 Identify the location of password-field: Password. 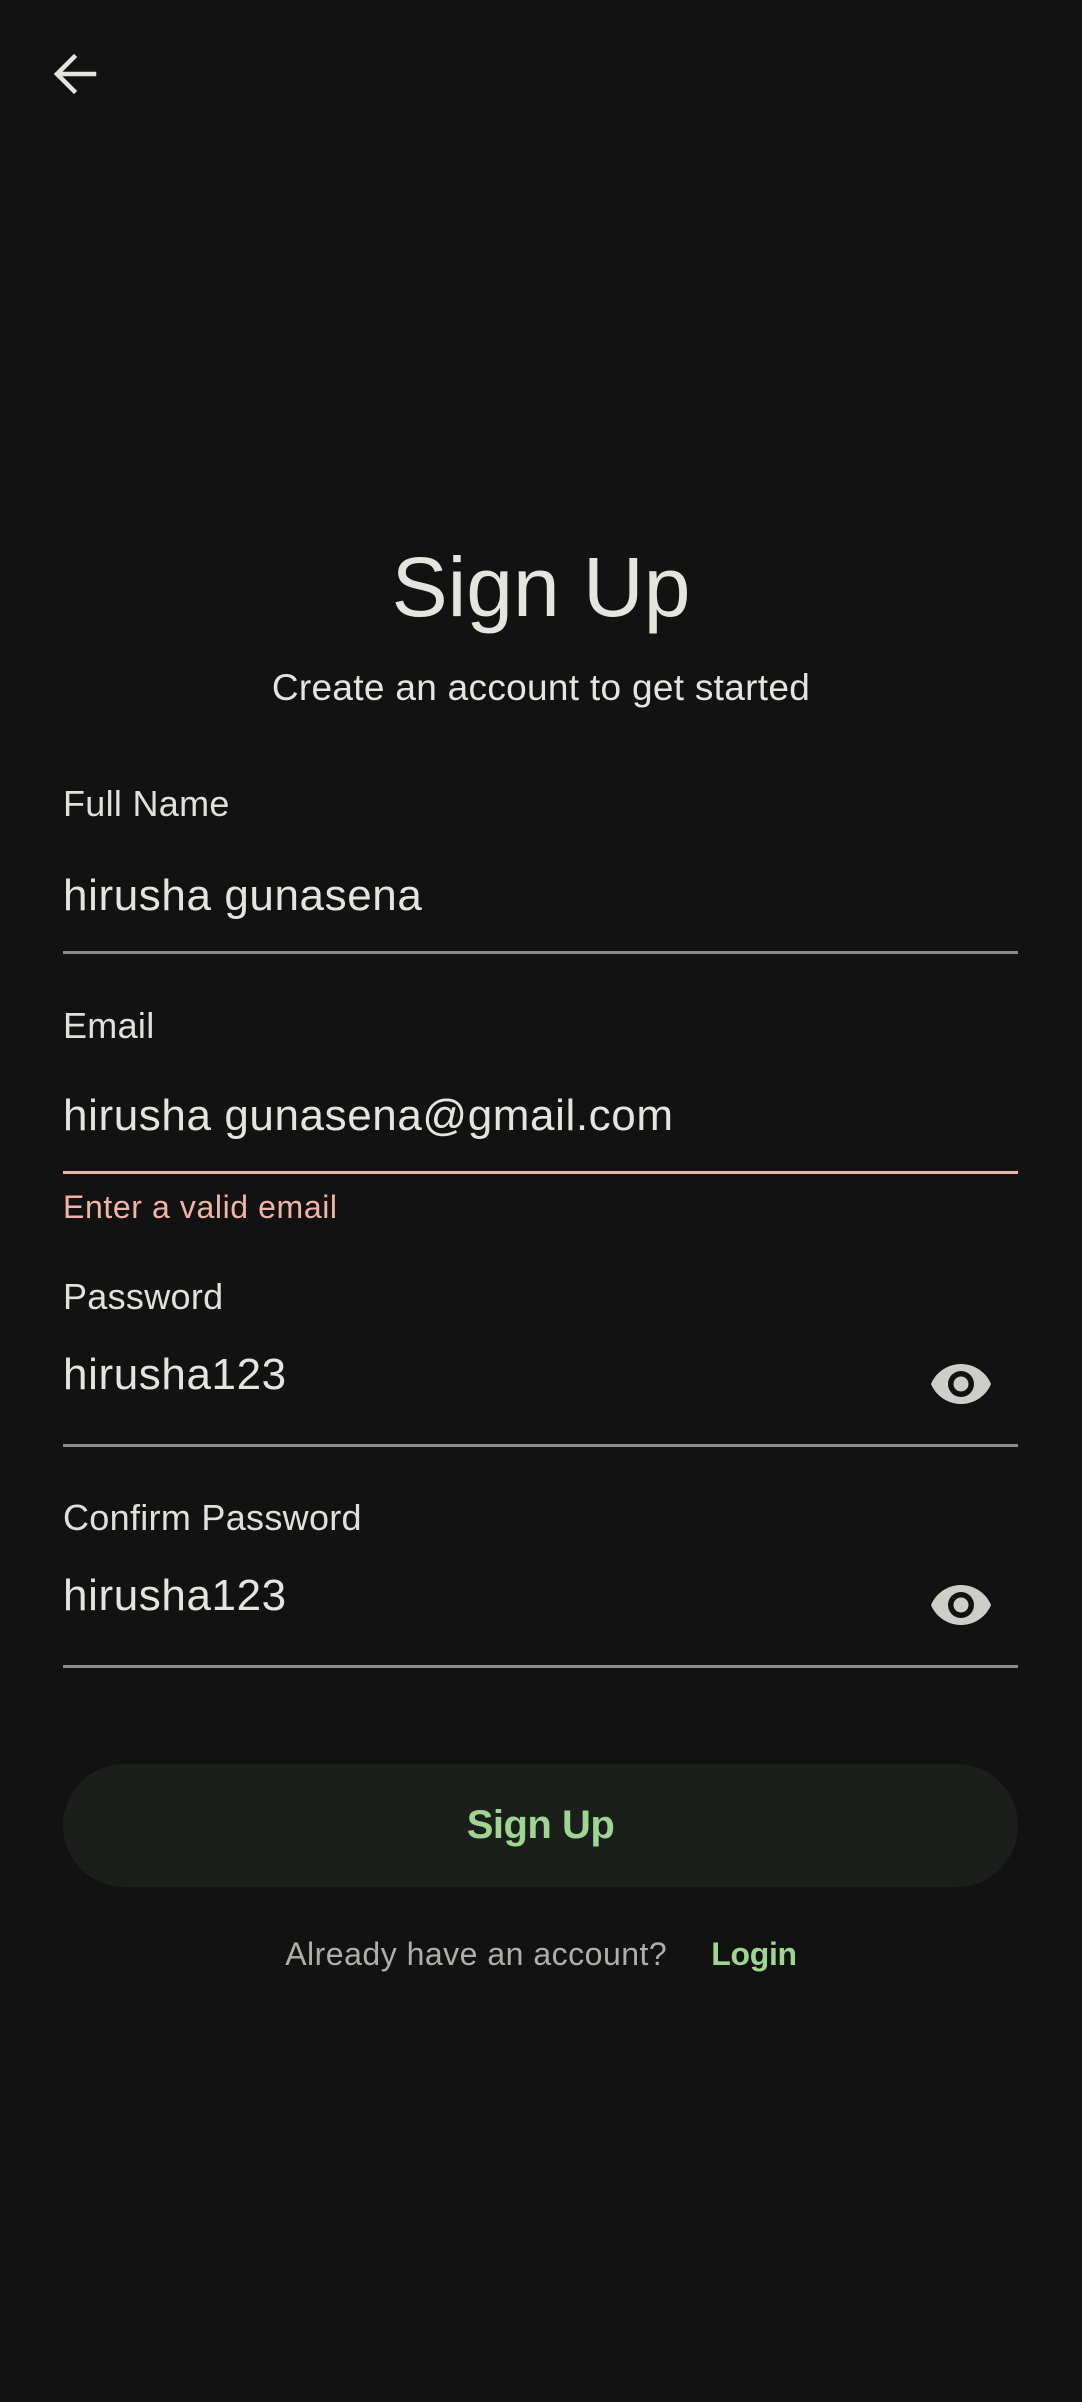
(540, 1363).